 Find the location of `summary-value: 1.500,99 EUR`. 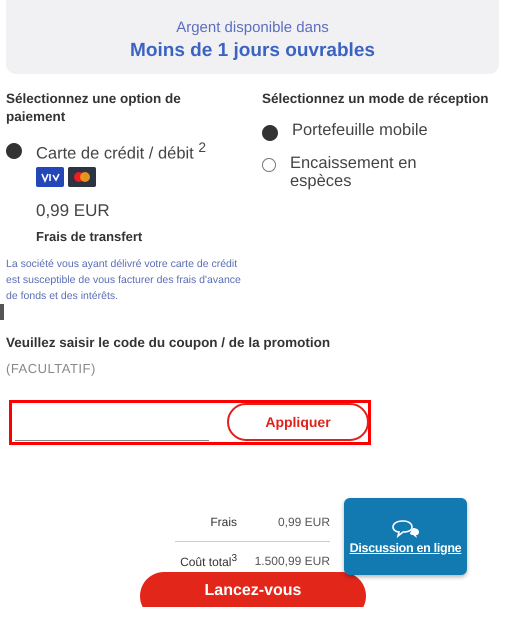

summary-value: 1.500,99 EUR is located at coordinates (292, 561).